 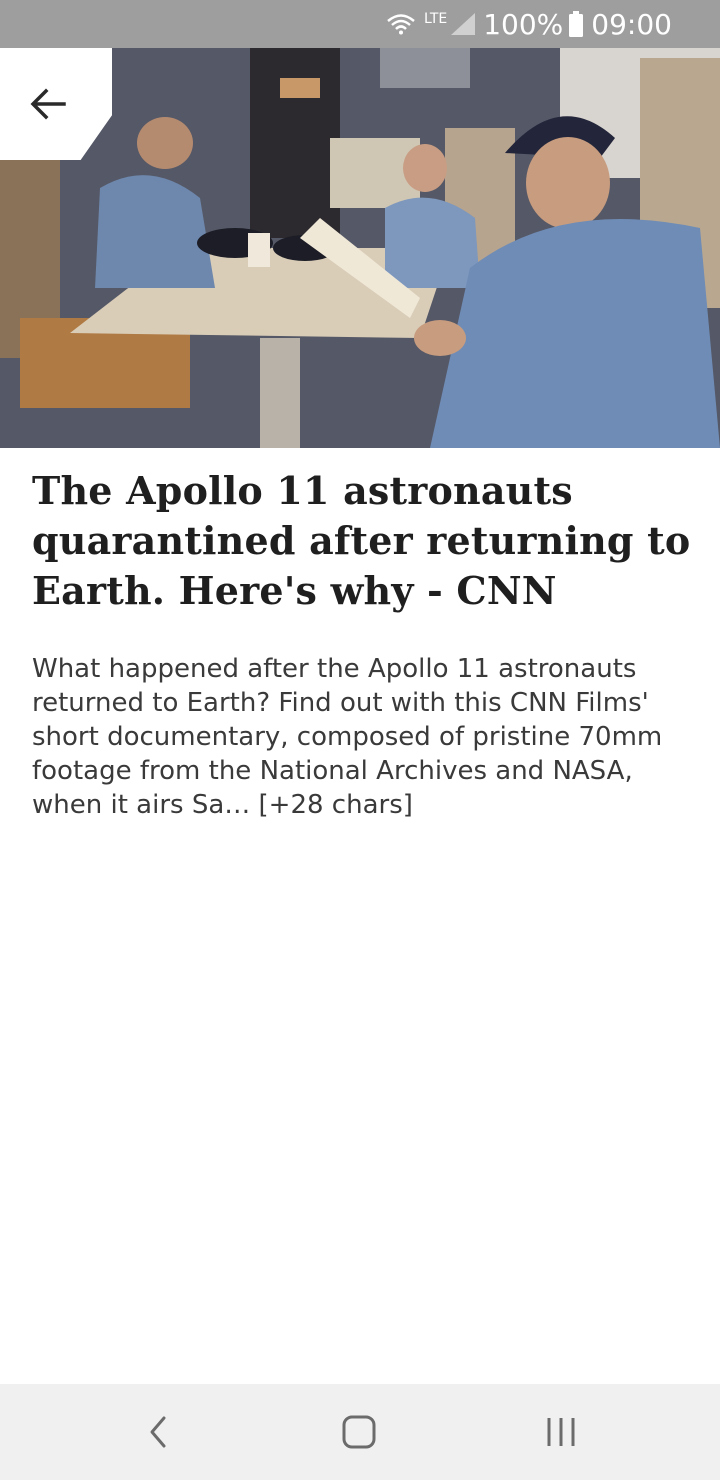 I want to click on nav-back-icon, so click(x=158, y=1432).